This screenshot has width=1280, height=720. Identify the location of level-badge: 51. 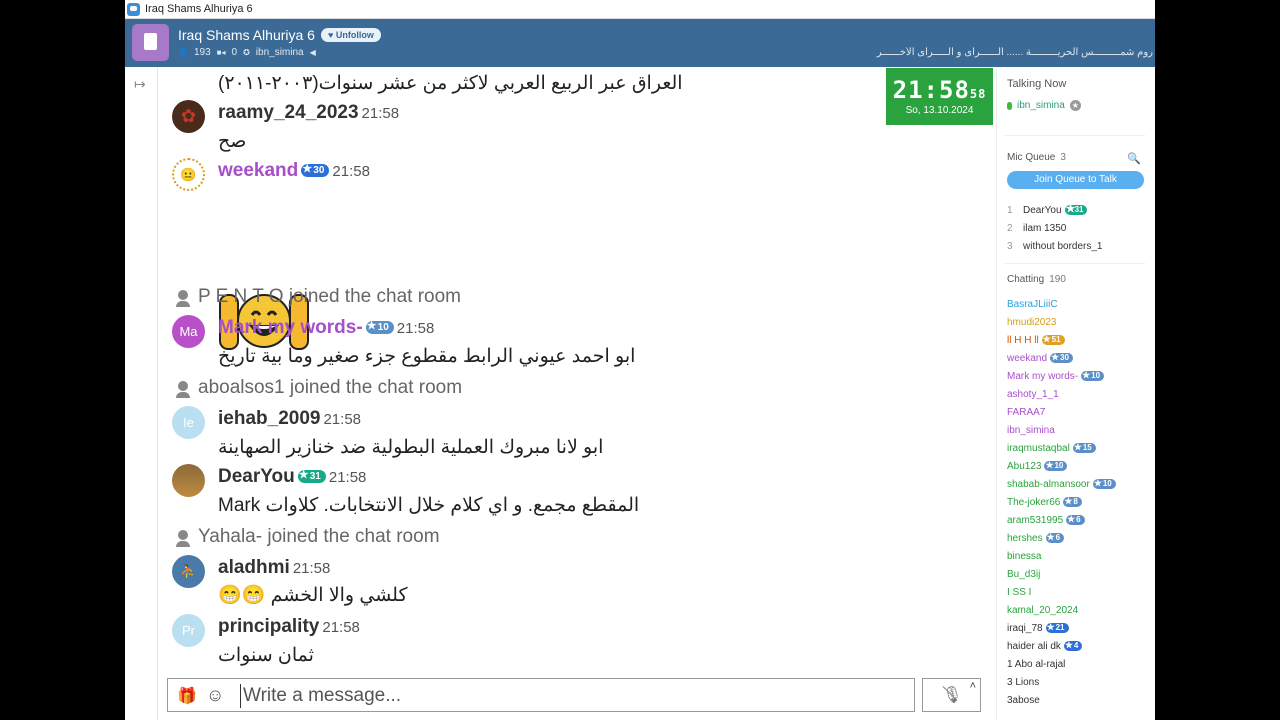
(1053, 340).